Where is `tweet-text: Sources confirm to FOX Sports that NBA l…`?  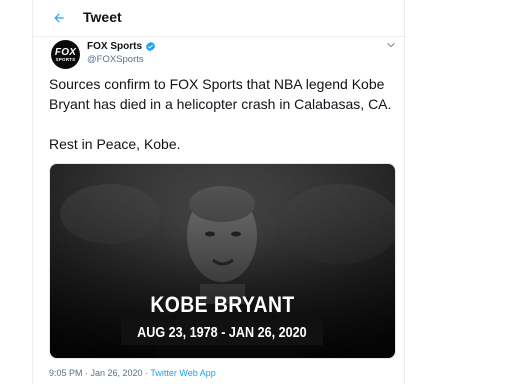 tweet-text: Sources confirm to FOX Sports that NBA l… is located at coordinates (224, 114).